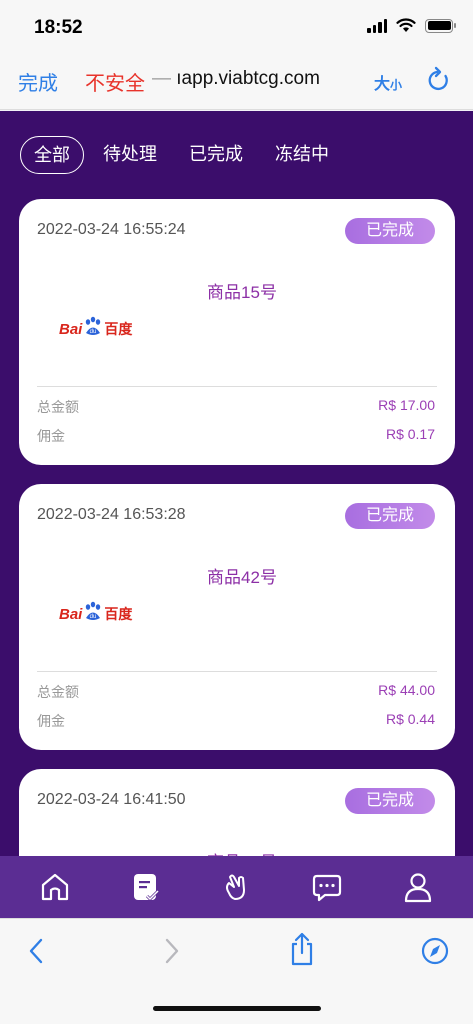 The width and height of the screenshot is (473, 1024). I want to click on nav-orders, so click(146, 887).